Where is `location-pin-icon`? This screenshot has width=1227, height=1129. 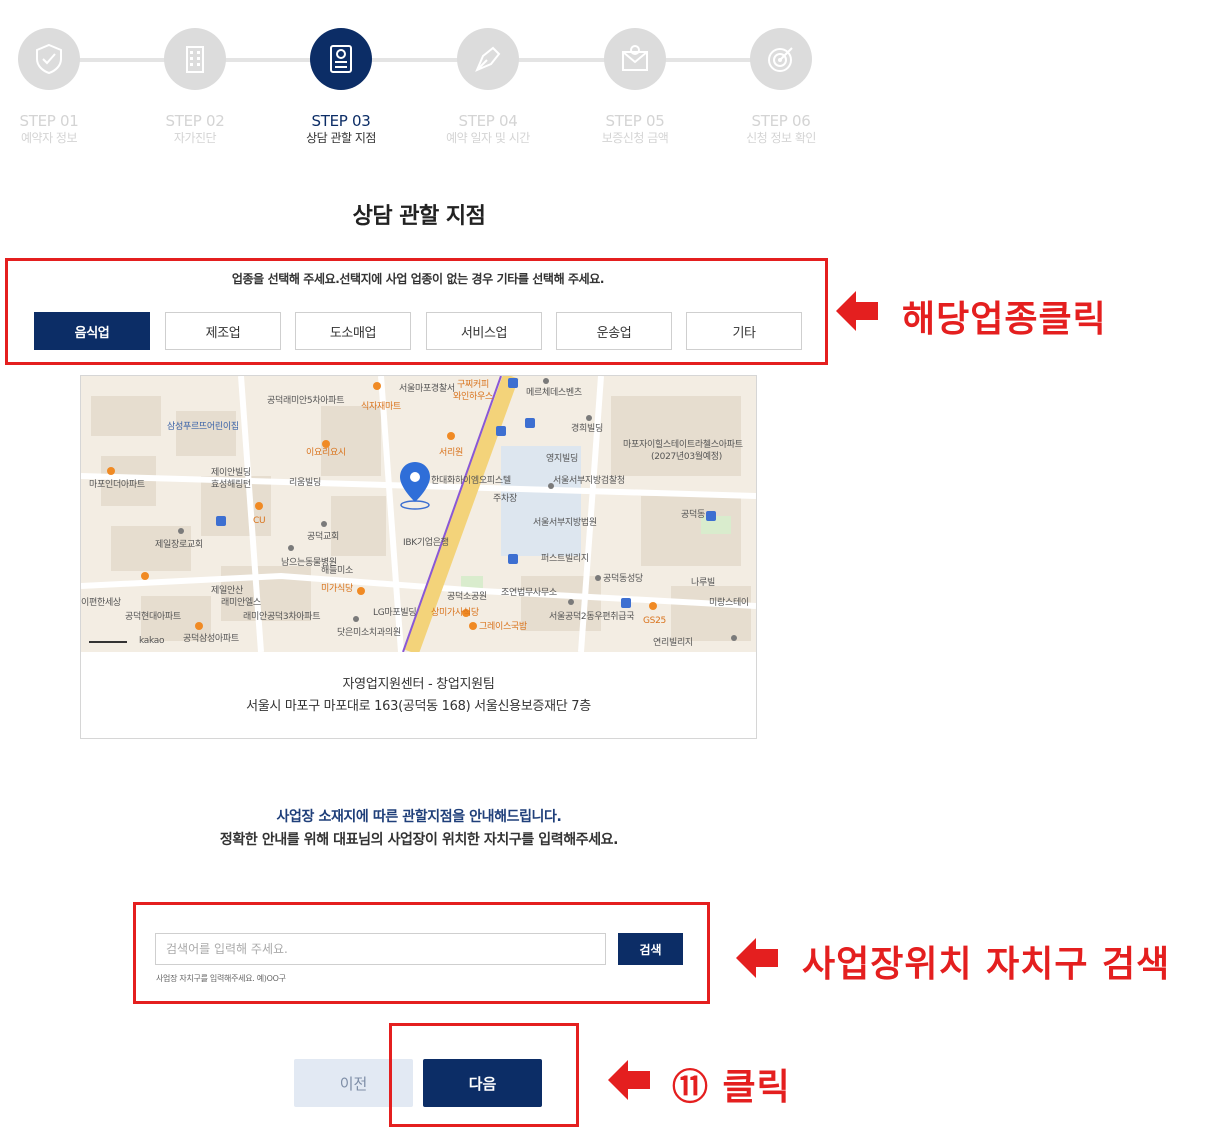 location-pin-icon is located at coordinates (415, 486).